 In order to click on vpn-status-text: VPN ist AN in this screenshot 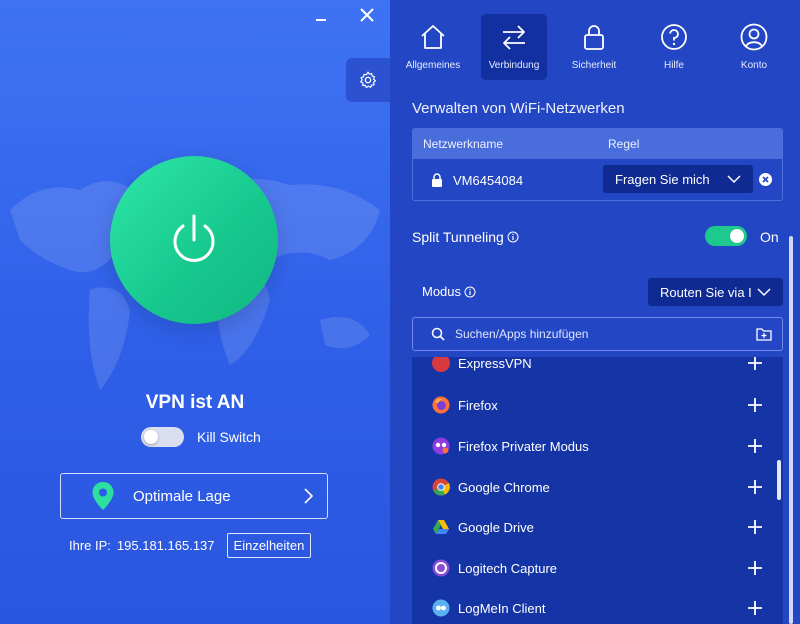, I will do `click(195, 402)`.